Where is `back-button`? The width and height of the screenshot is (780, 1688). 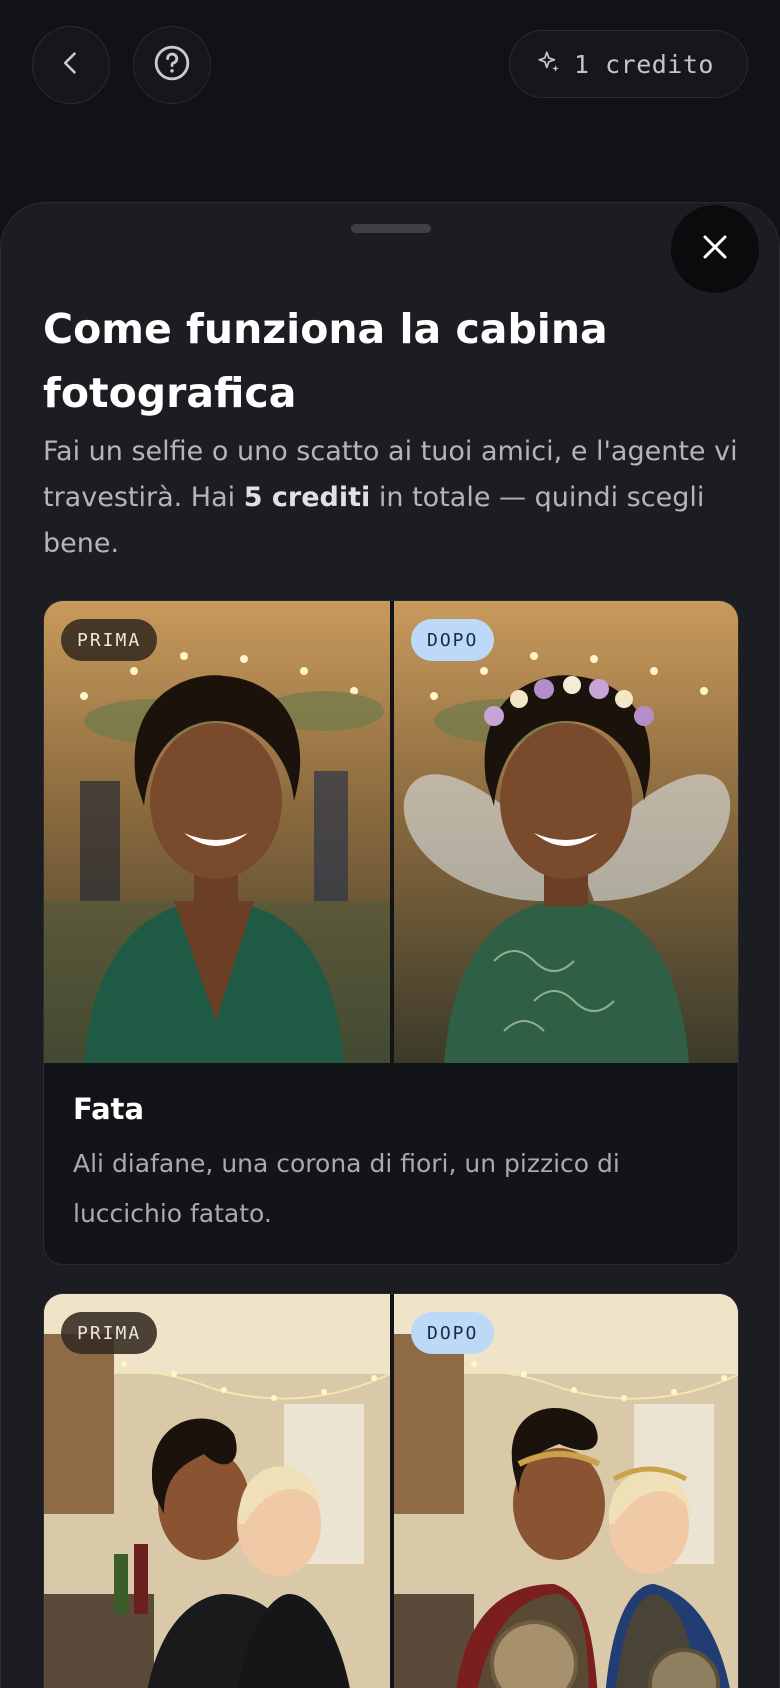
back-button is located at coordinates (71, 65).